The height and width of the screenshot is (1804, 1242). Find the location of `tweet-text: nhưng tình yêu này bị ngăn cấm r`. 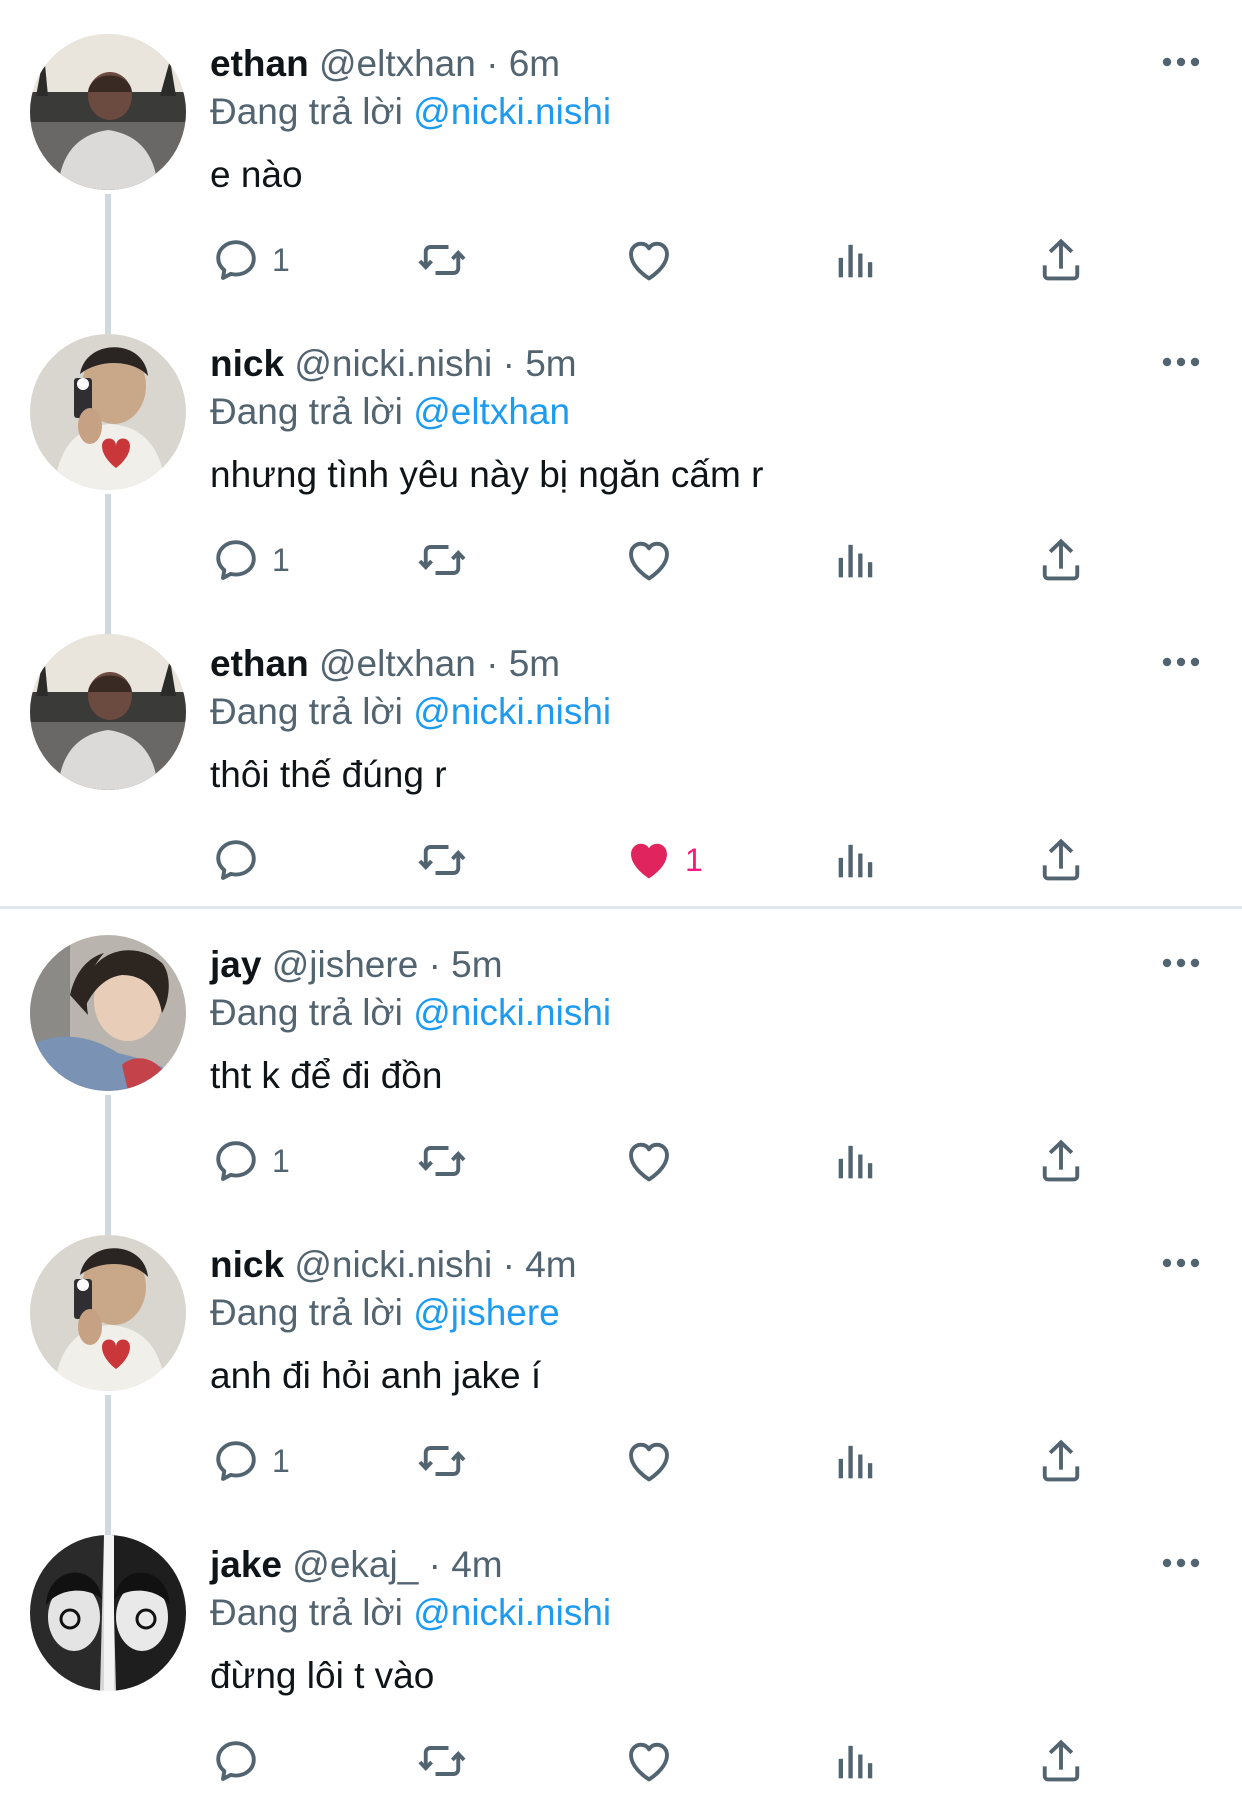

tweet-text: nhưng tình yêu này bị ngăn cấm r is located at coordinates (487, 474).